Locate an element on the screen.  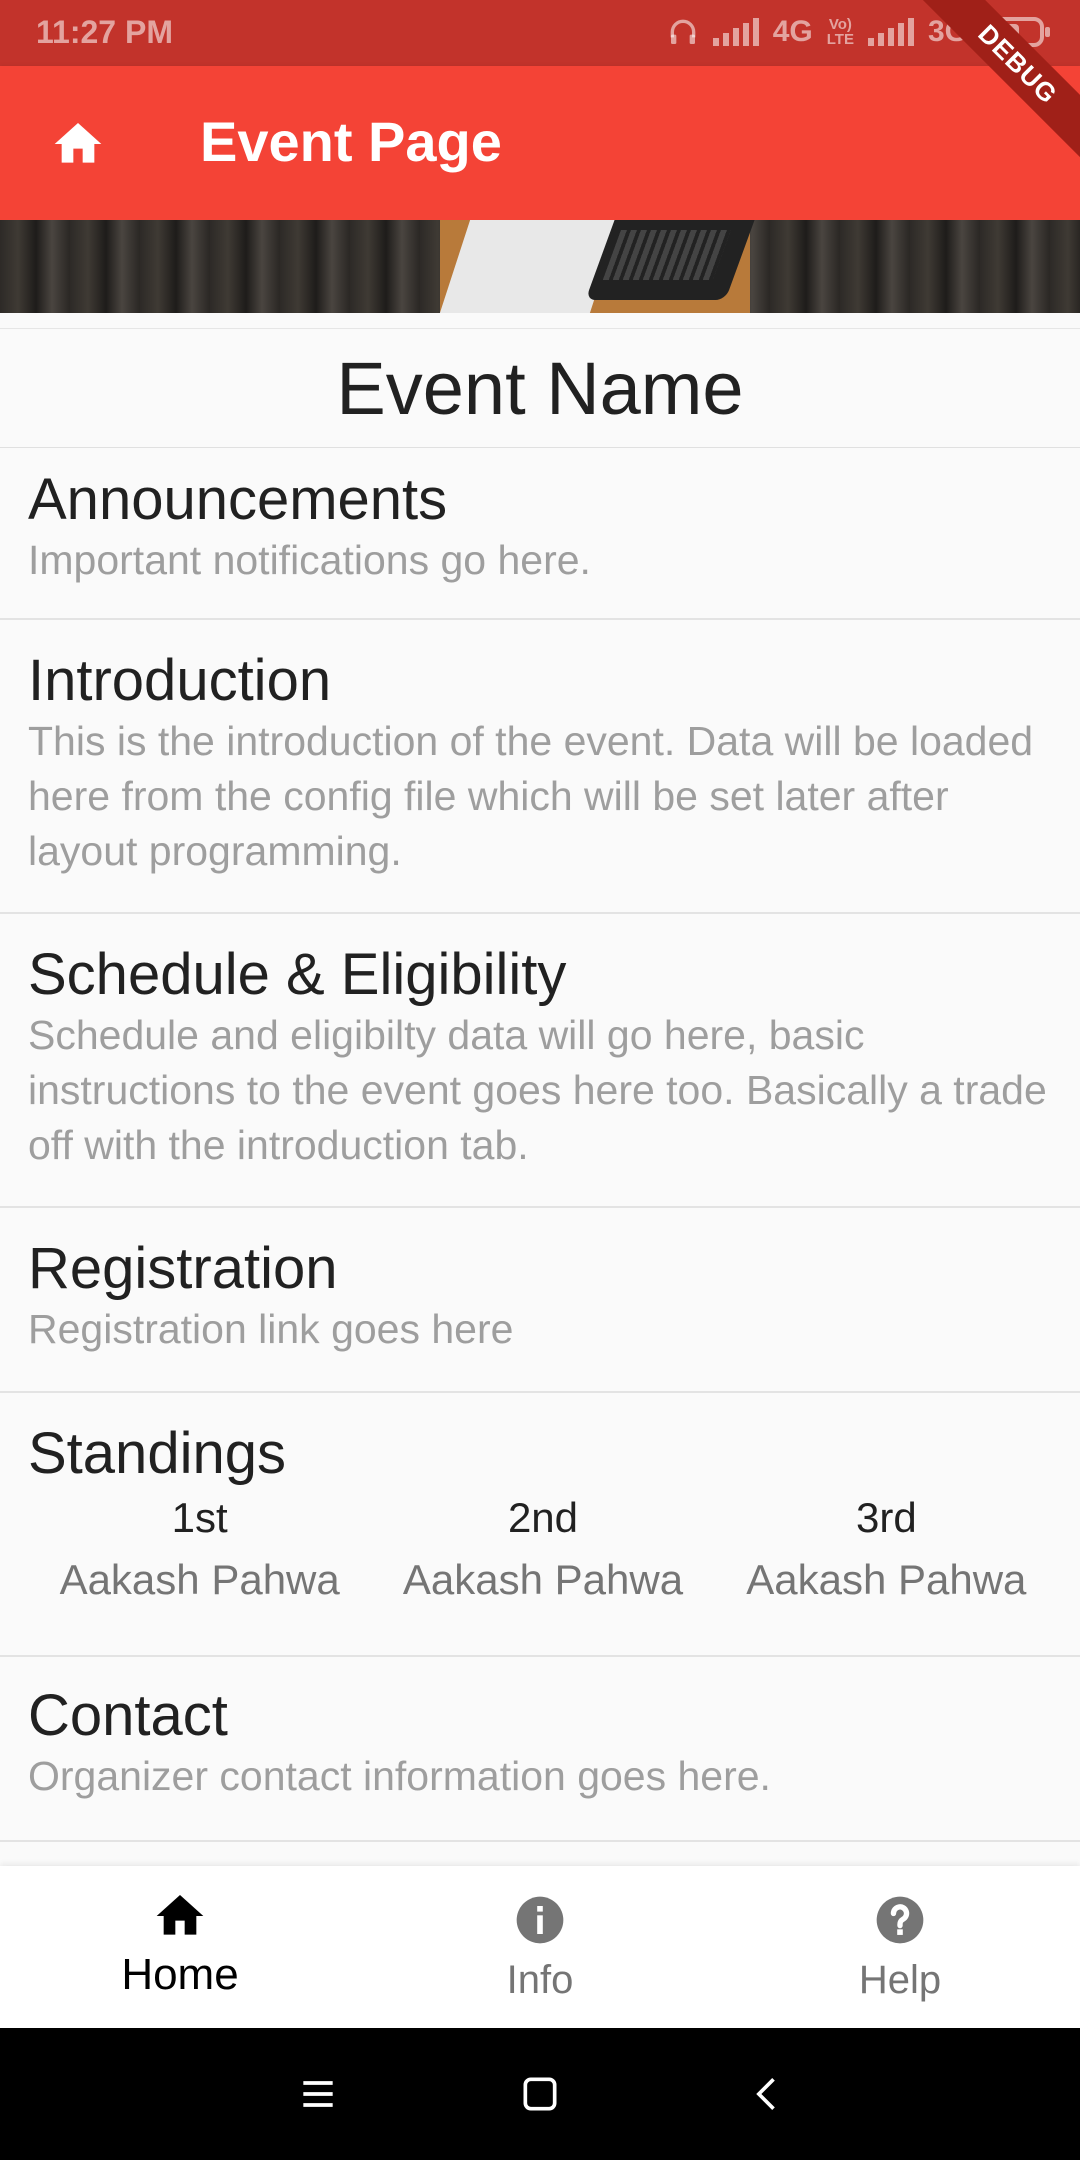
event-banner-image is located at coordinates (540, 266).